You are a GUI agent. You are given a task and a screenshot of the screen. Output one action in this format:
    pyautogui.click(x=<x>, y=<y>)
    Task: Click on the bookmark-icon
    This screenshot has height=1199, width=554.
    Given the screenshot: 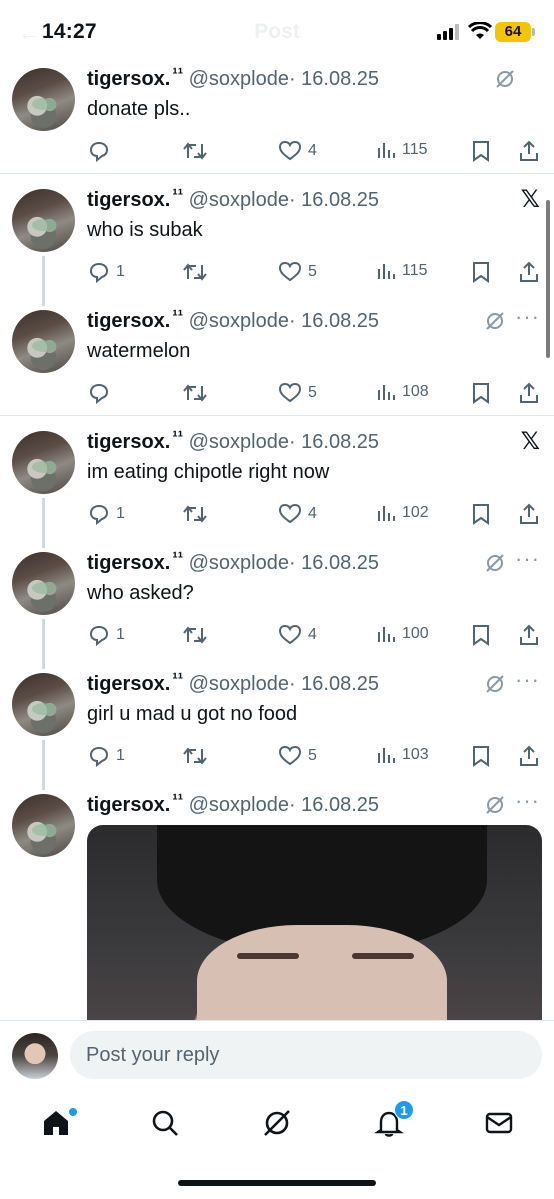 What is the action you would take?
    pyautogui.click(x=481, y=514)
    